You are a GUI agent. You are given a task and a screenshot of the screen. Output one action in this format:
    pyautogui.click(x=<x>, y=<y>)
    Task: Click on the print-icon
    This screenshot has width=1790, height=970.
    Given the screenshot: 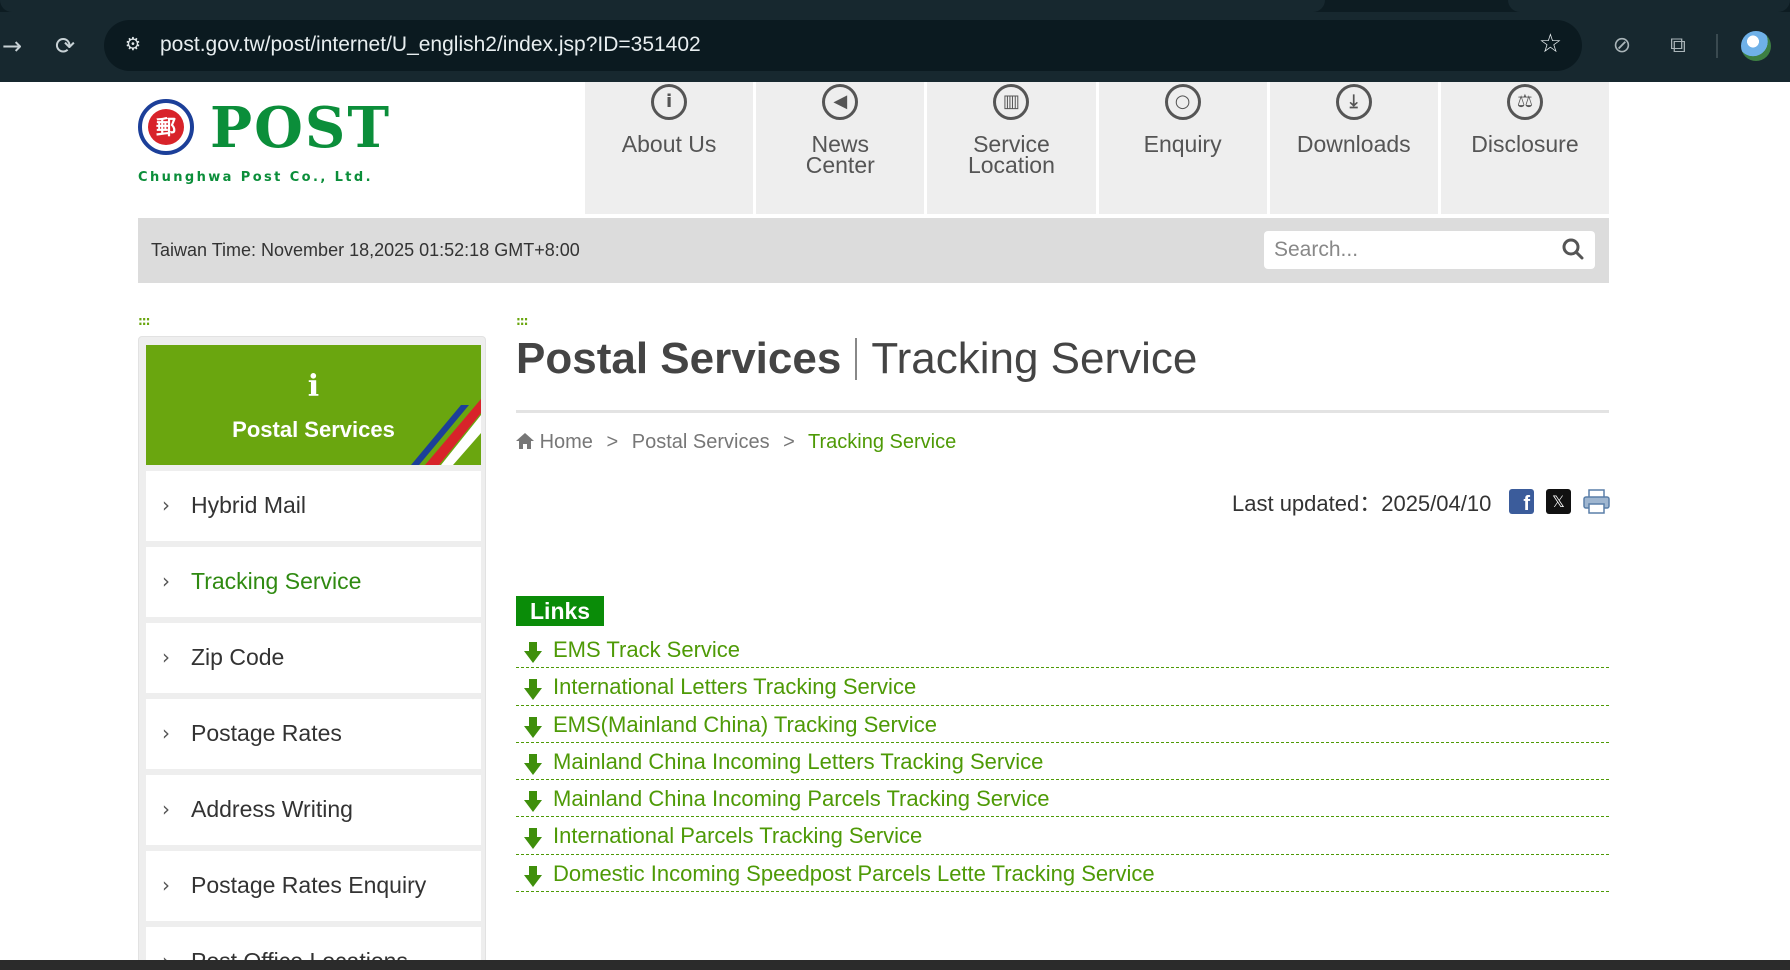 What is the action you would take?
    pyautogui.click(x=1596, y=501)
    